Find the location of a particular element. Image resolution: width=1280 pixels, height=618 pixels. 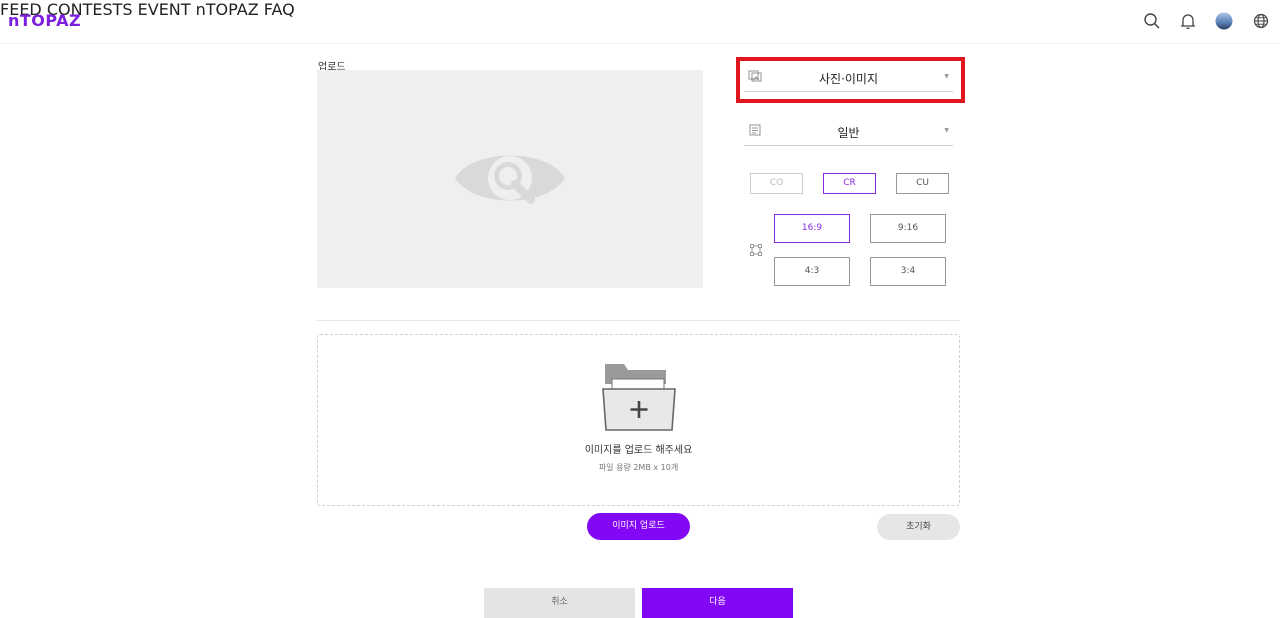

crop-ratio-icon is located at coordinates (756, 250).